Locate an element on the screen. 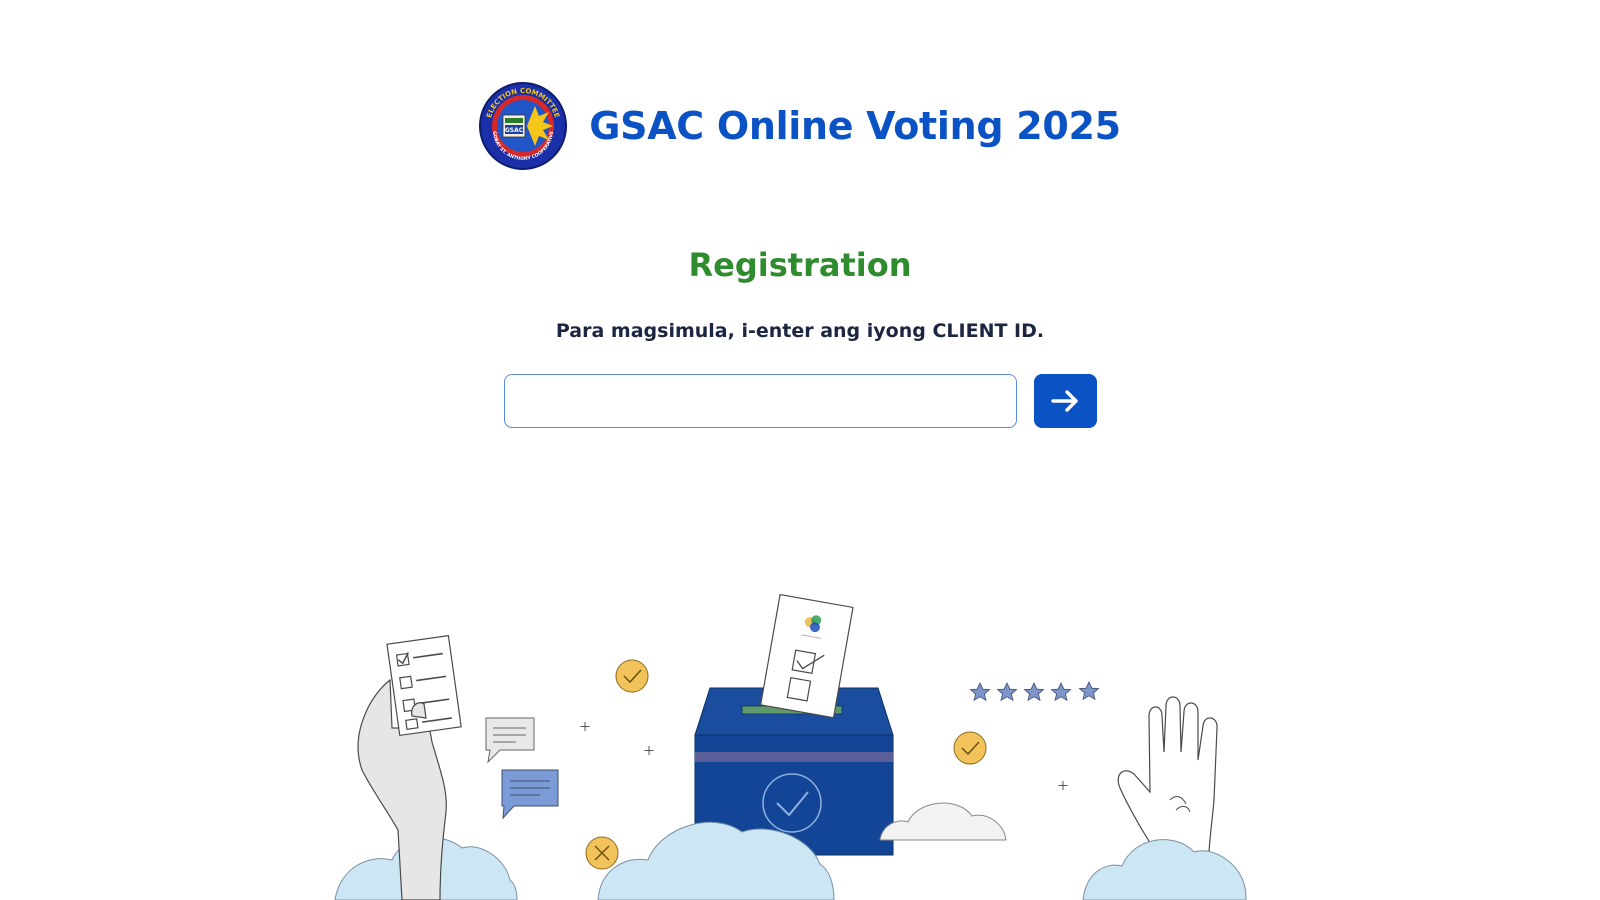 This screenshot has height=900, width=1600. stars-rating is located at coordinates (1034, 691).